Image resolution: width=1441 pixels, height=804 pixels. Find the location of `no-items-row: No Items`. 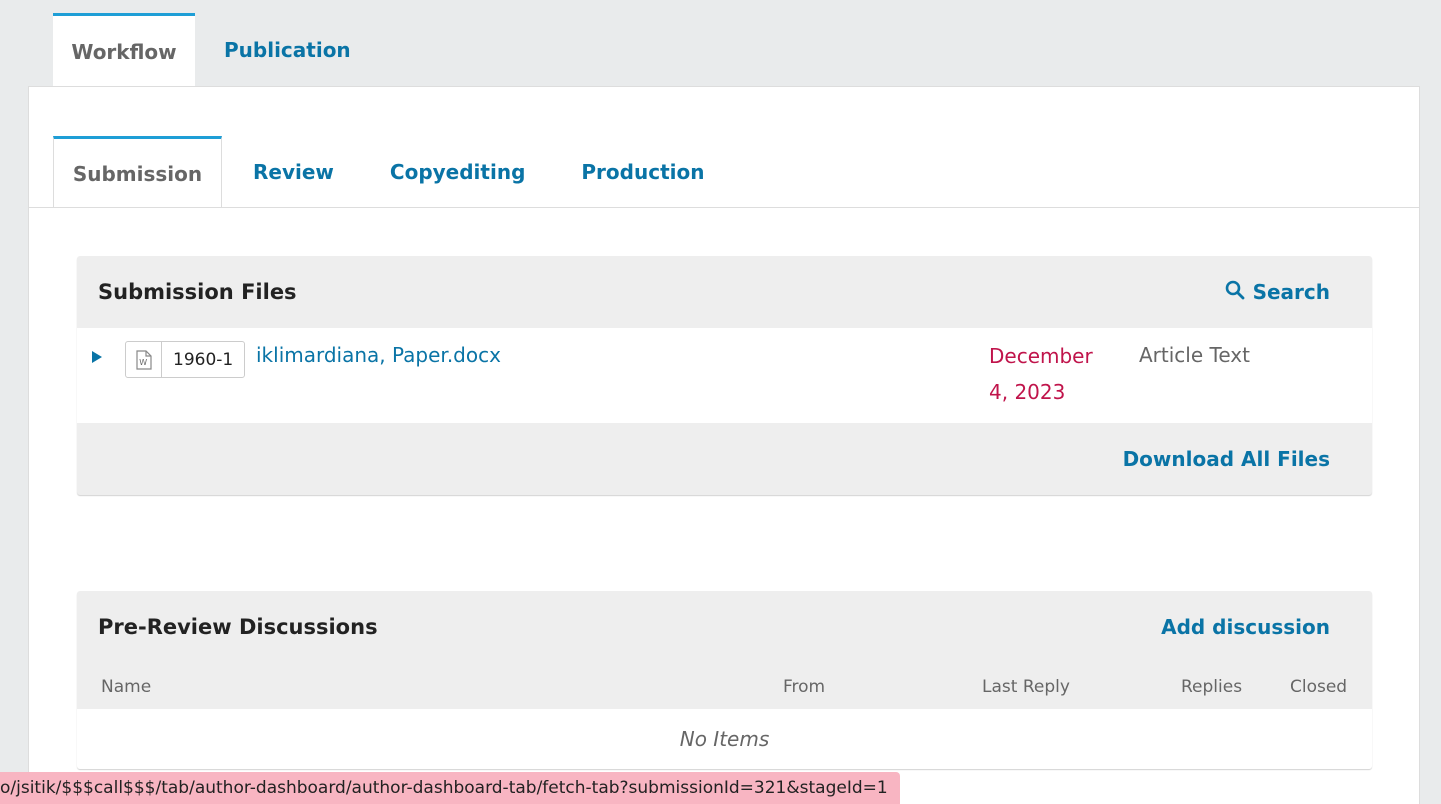

no-items-row: No Items is located at coordinates (724, 739).